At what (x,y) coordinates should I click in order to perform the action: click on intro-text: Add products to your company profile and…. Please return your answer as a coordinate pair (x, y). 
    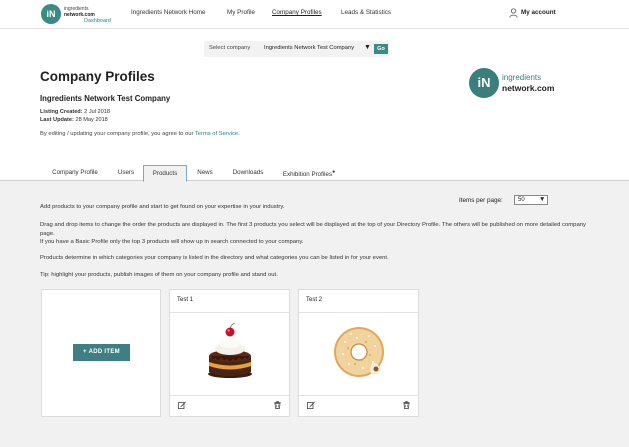
    Looking at the image, I should click on (162, 207).